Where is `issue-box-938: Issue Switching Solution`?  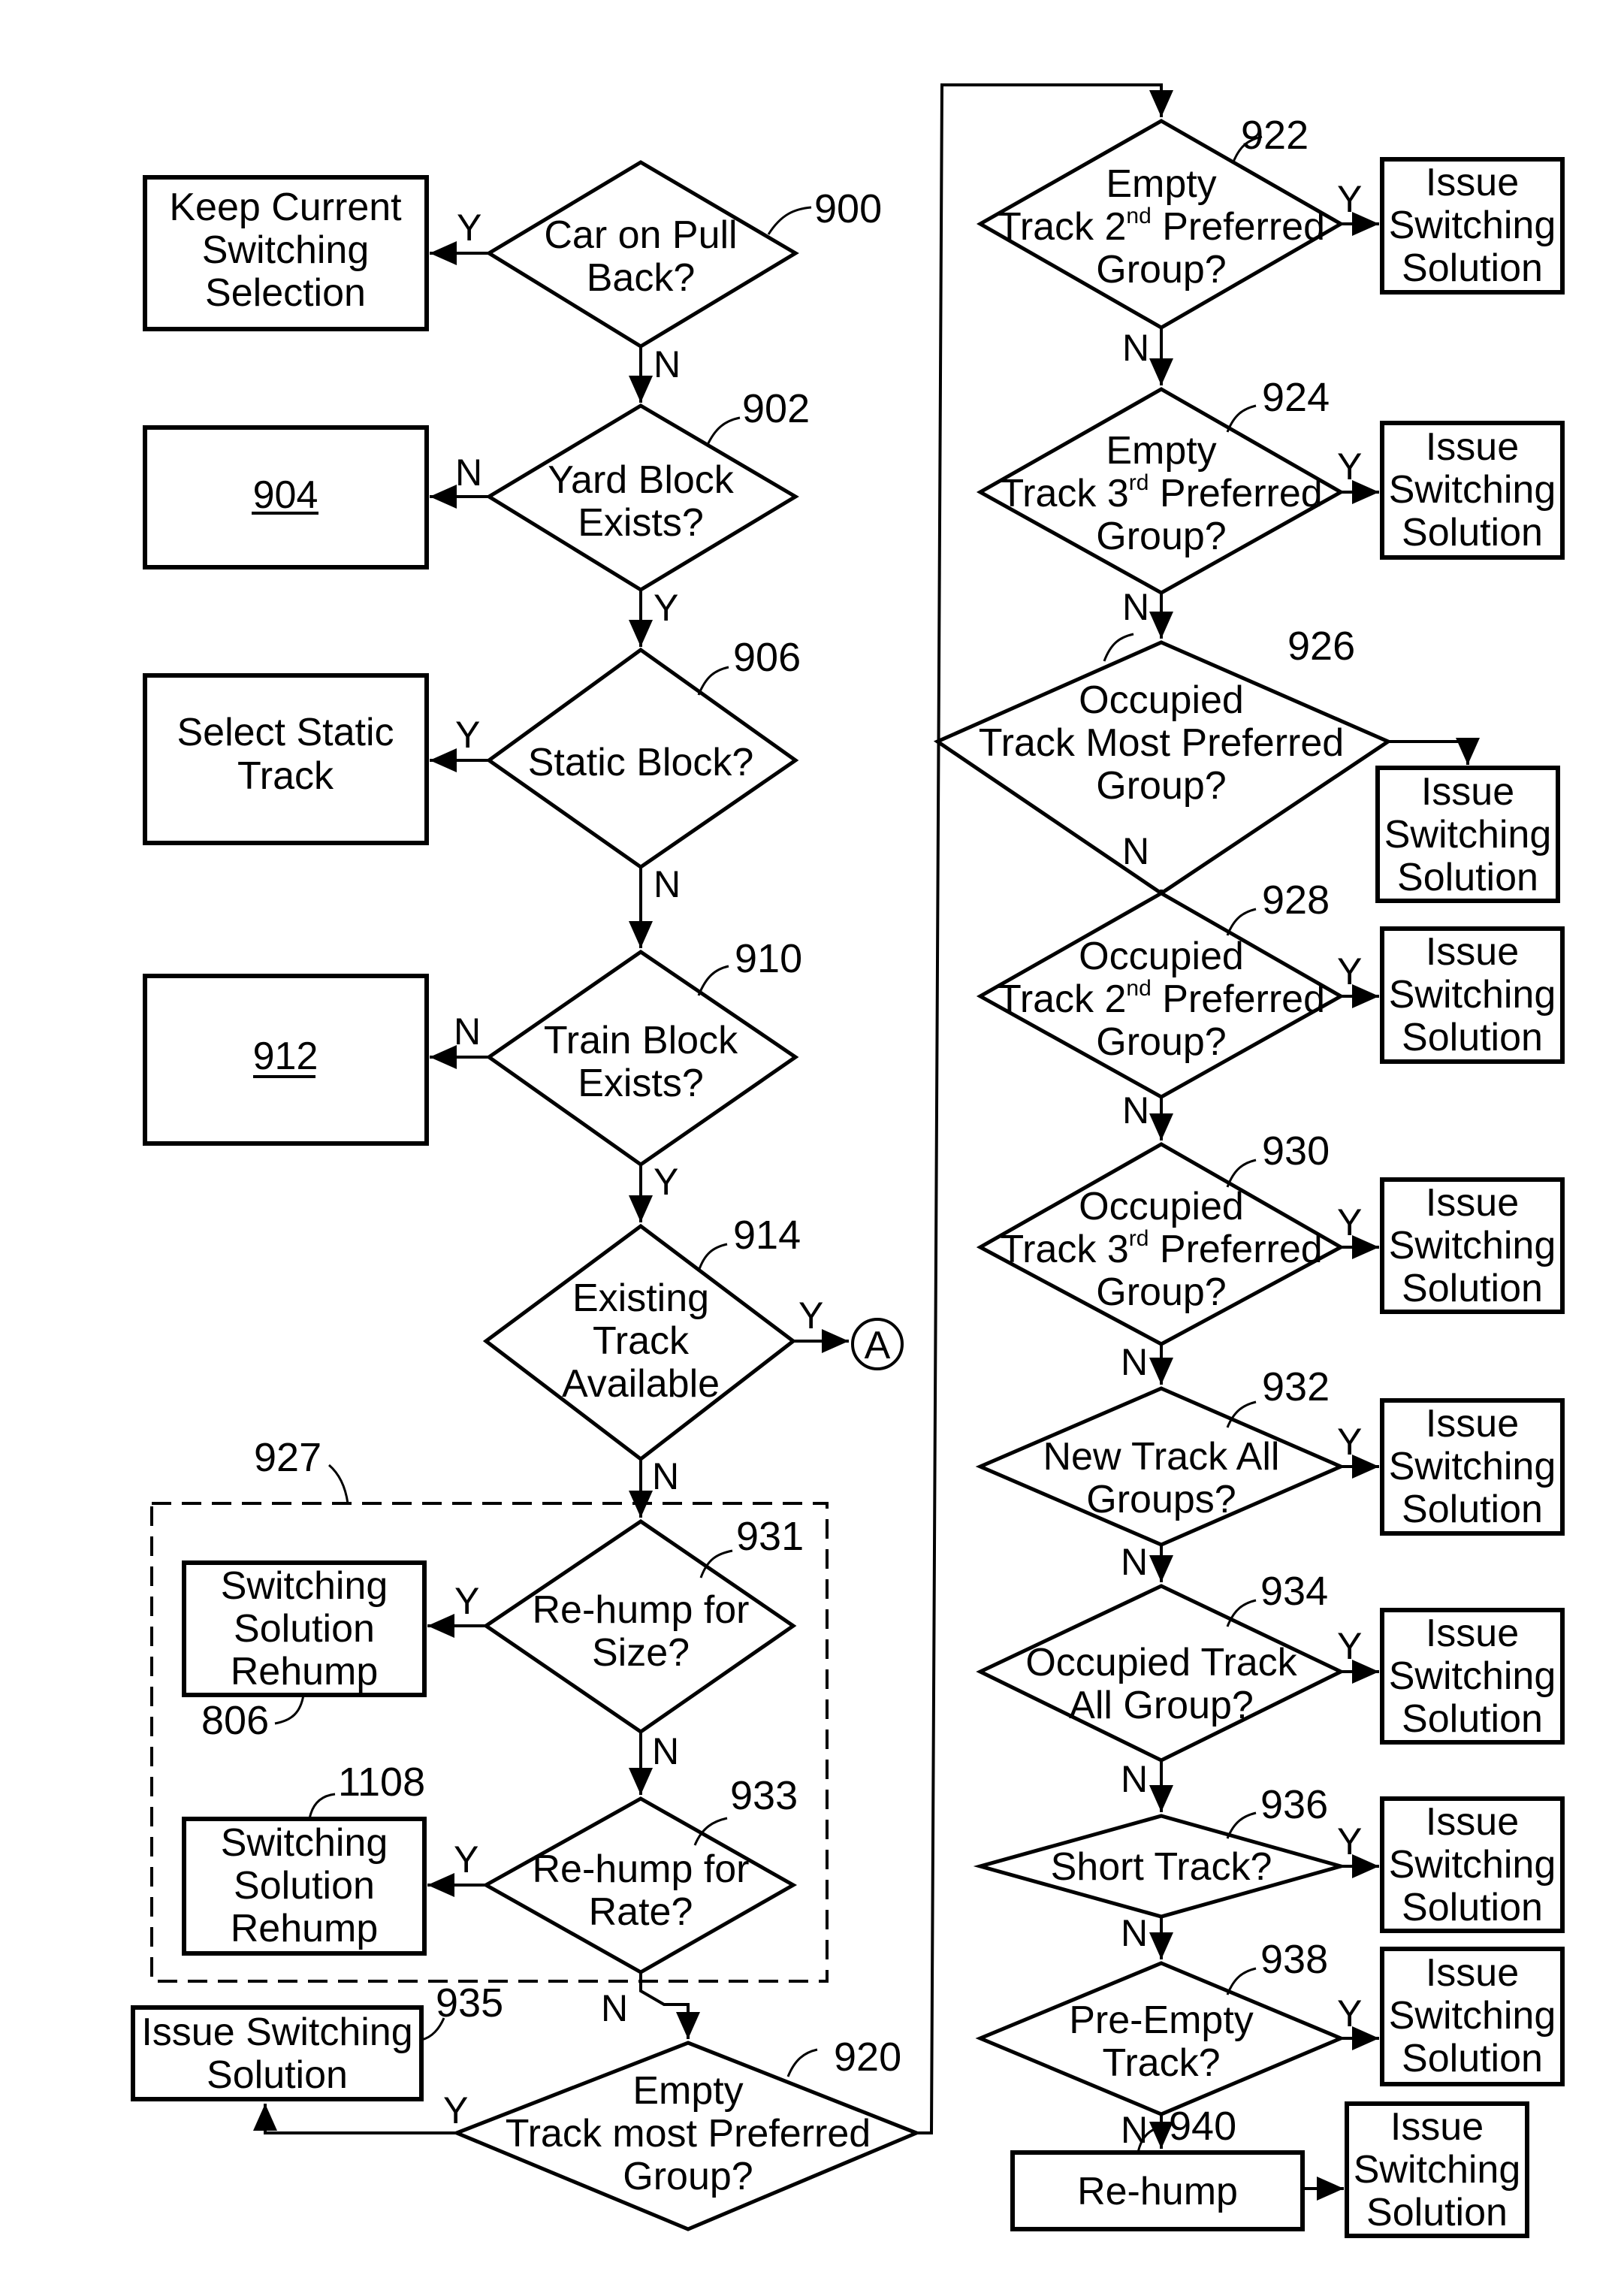
issue-box-938: Issue Switching Solution is located at coordinates (1473, 2016).